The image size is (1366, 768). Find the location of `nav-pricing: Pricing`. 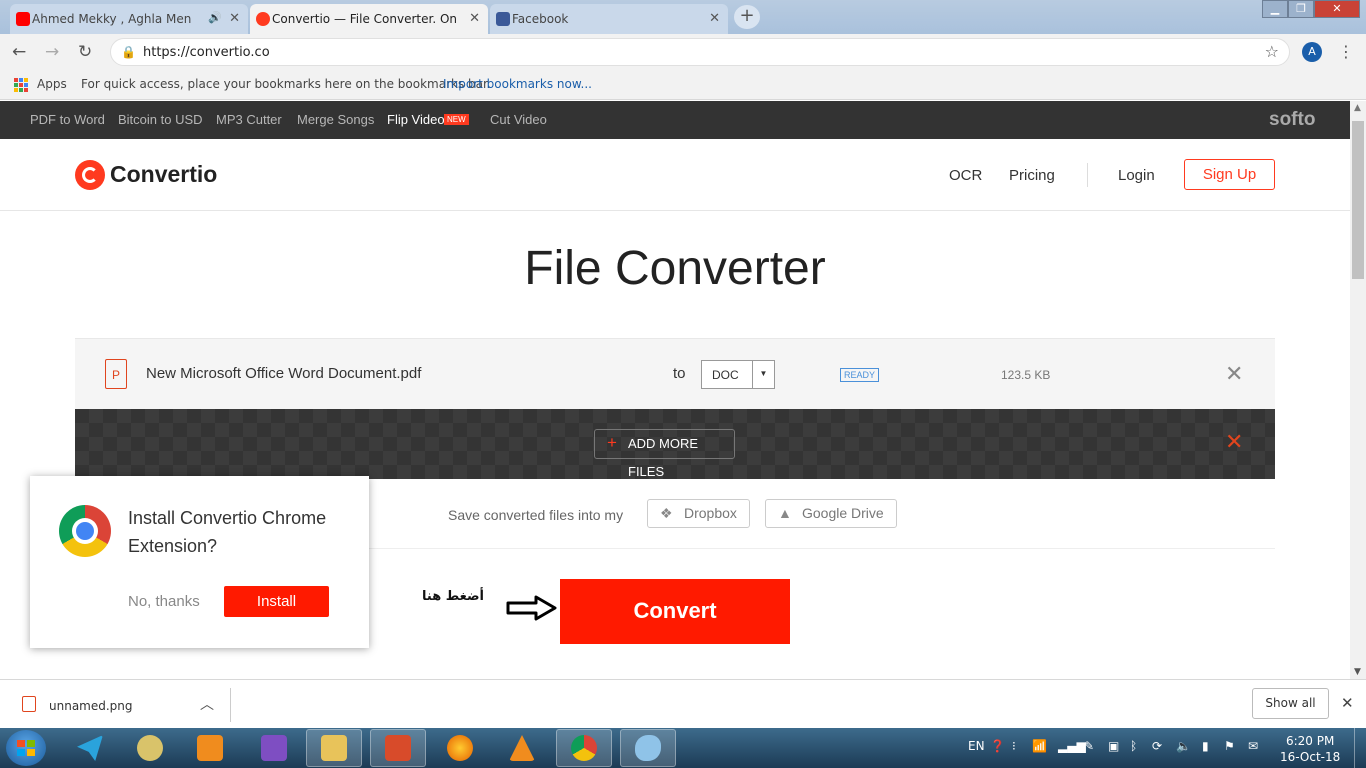

nav-pricing: Pricing is located at coordinates (1032, 175).